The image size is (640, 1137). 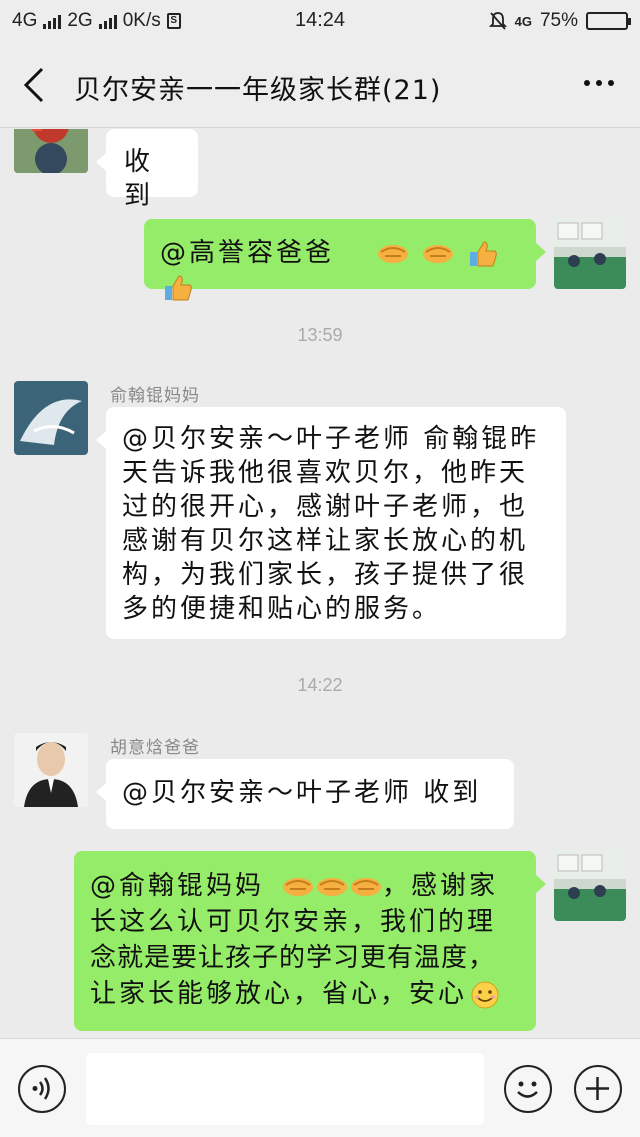 I want to click on message-text: ，感谢家, so click(x=440, y=886).